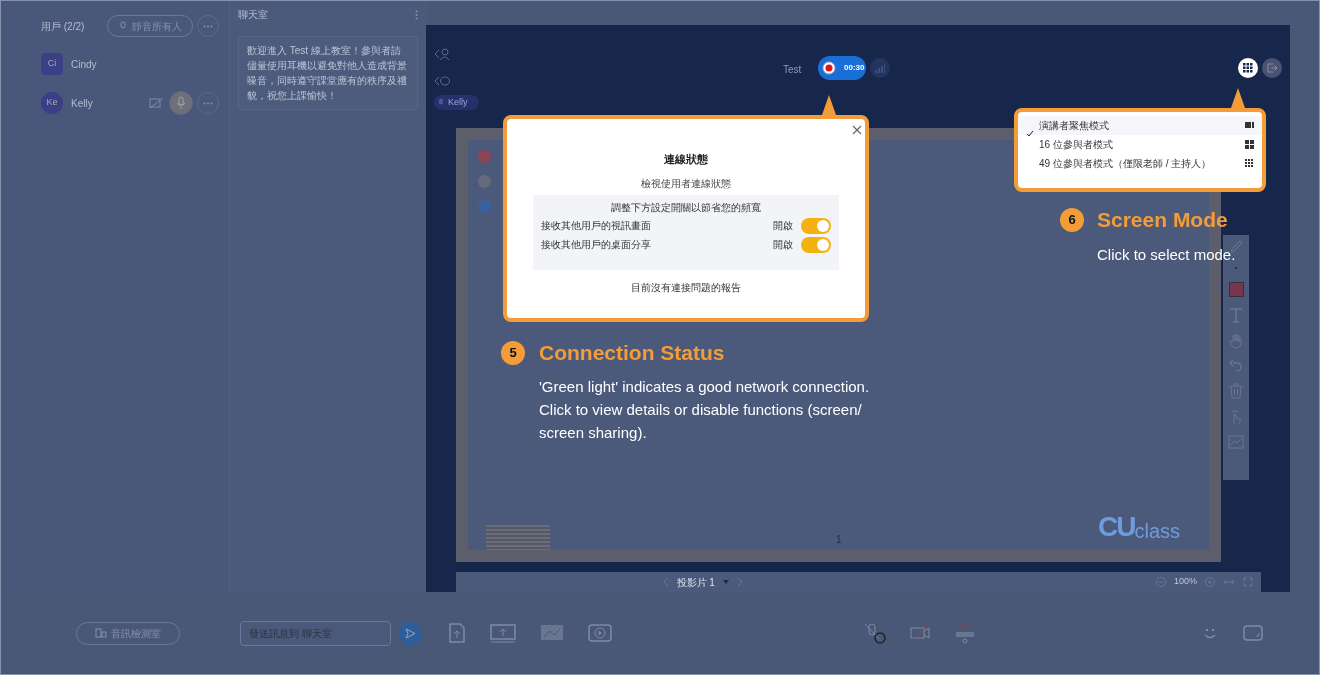  What do you see at coordinates (82, 103) in the screenshot?
I see `user-name: Kelly` at bounding box center [82, 103].